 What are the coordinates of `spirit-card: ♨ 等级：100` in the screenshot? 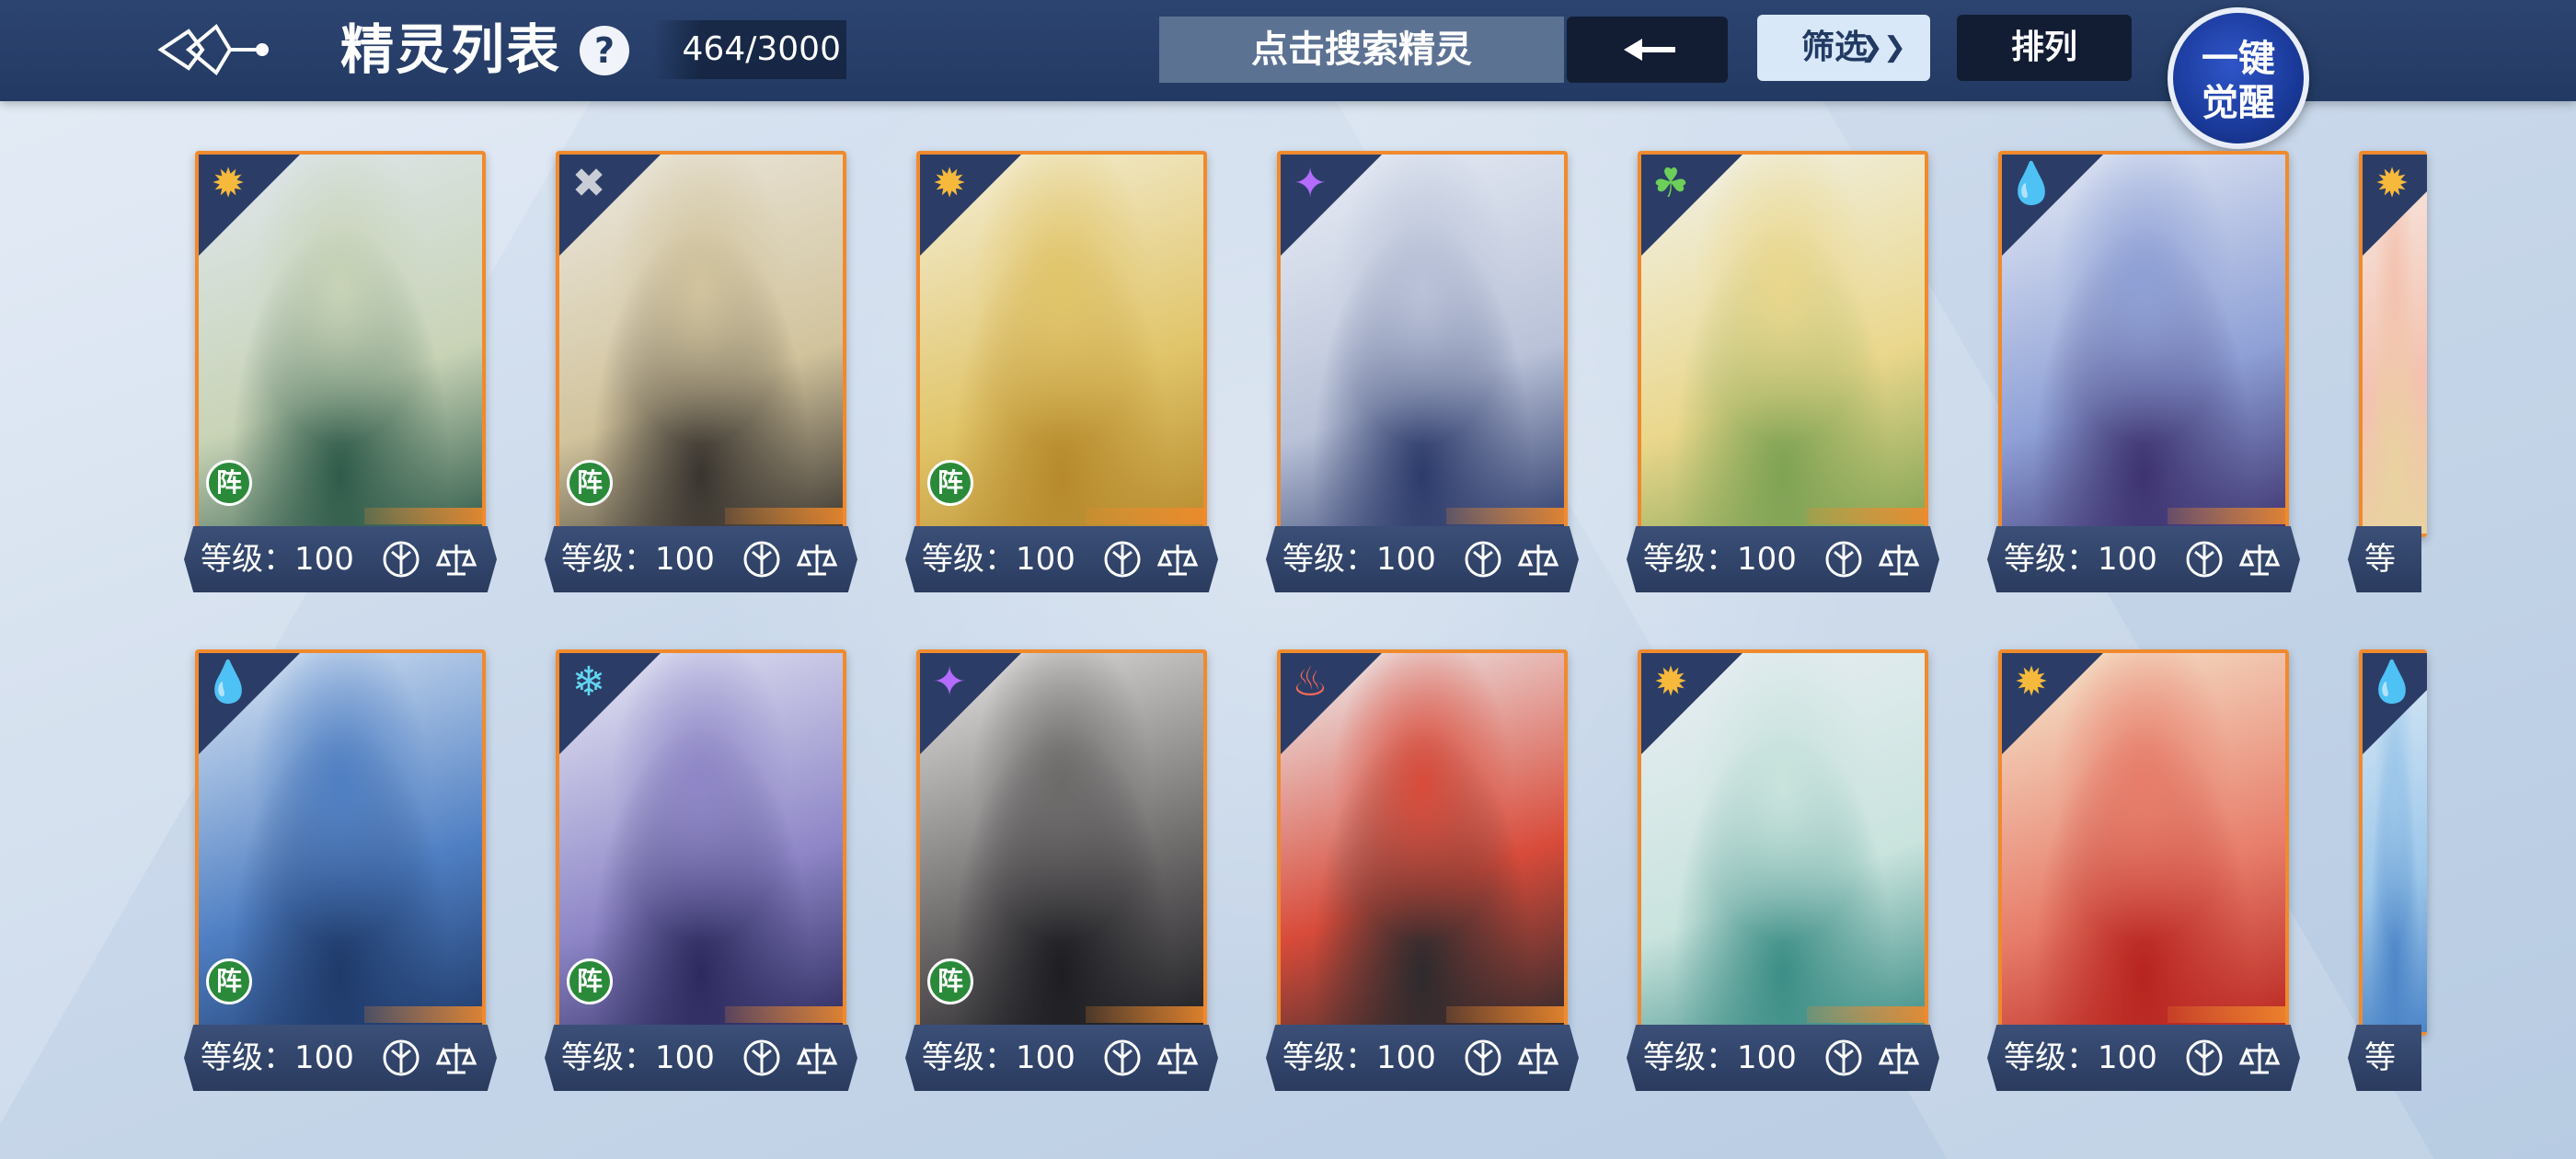 It's located at (1427, 870).